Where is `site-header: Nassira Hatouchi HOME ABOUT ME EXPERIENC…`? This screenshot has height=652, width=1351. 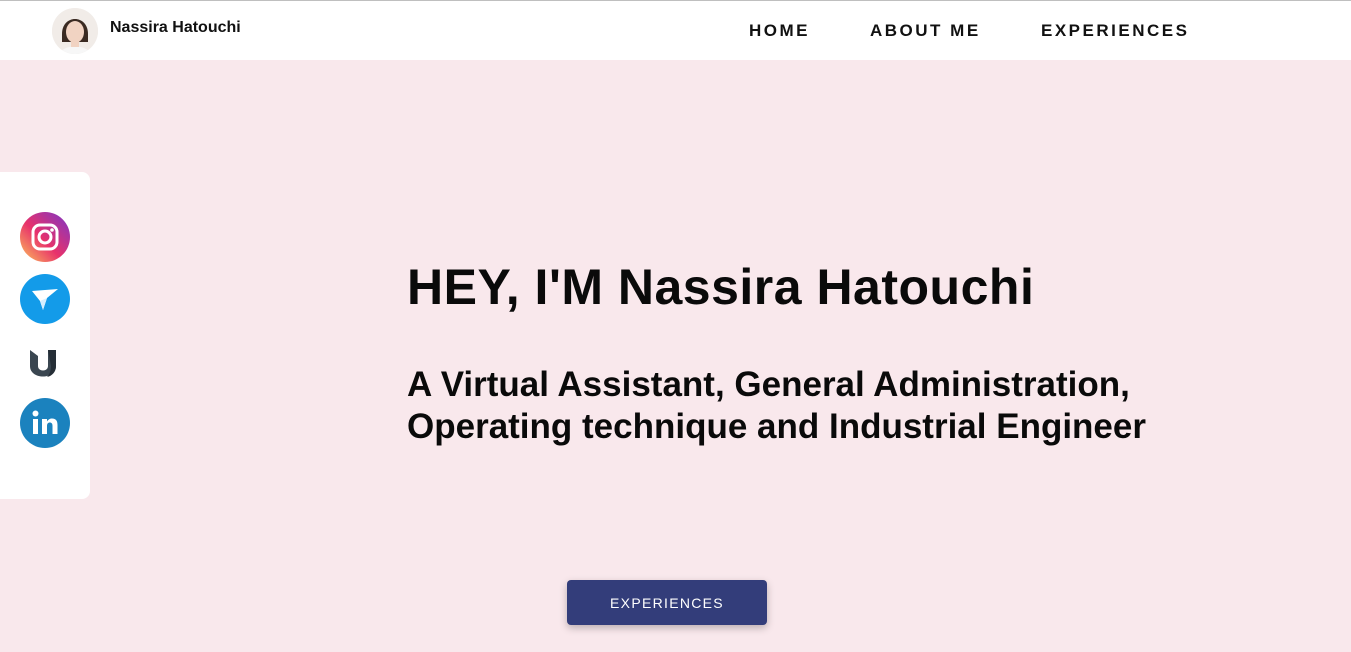 site-header: Nassira Hatouchi HOME ABOUT ME EXPERIENC… is located at coordinates (675, 30).